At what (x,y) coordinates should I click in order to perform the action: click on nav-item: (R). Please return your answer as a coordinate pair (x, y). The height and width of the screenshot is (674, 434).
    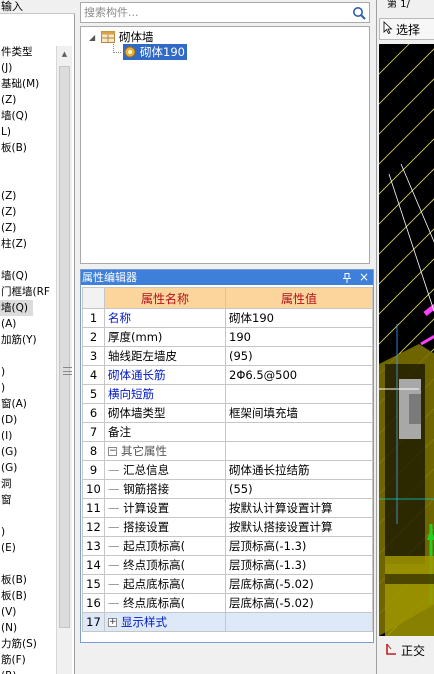
    Looking at the image, I should click on (8, 671).